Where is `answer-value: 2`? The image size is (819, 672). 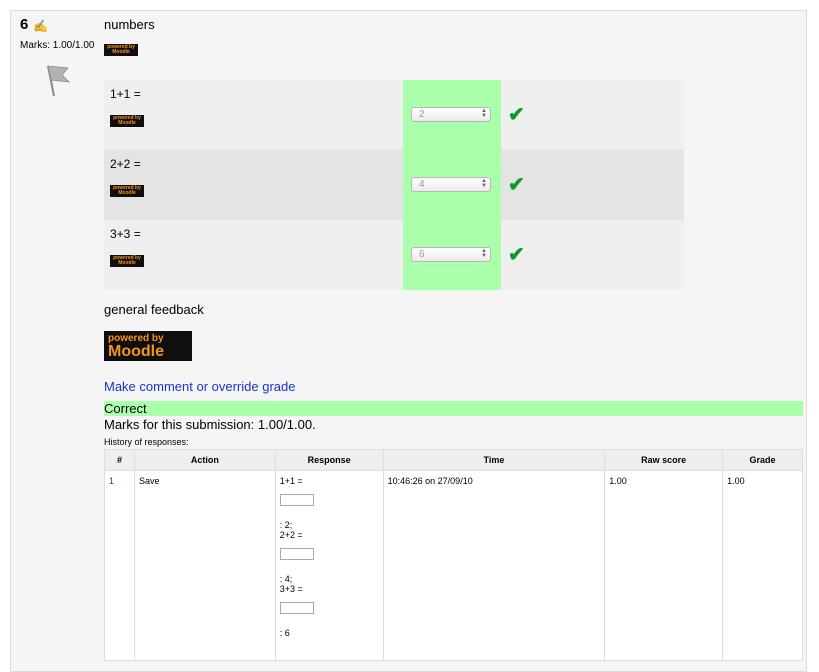
answer-value: 2 is located at coordinates (422, 114).